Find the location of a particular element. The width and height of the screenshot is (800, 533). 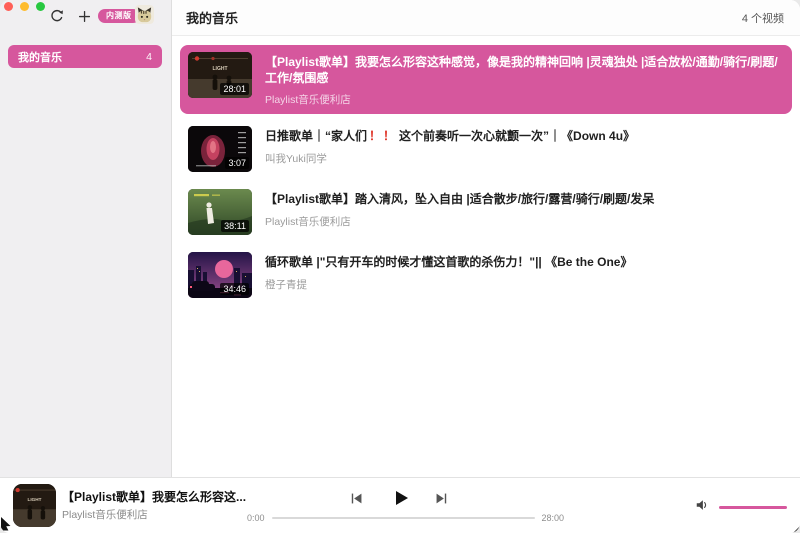

video-thumbnail-green-field: 38:11 is located at coordinates (220, 212).